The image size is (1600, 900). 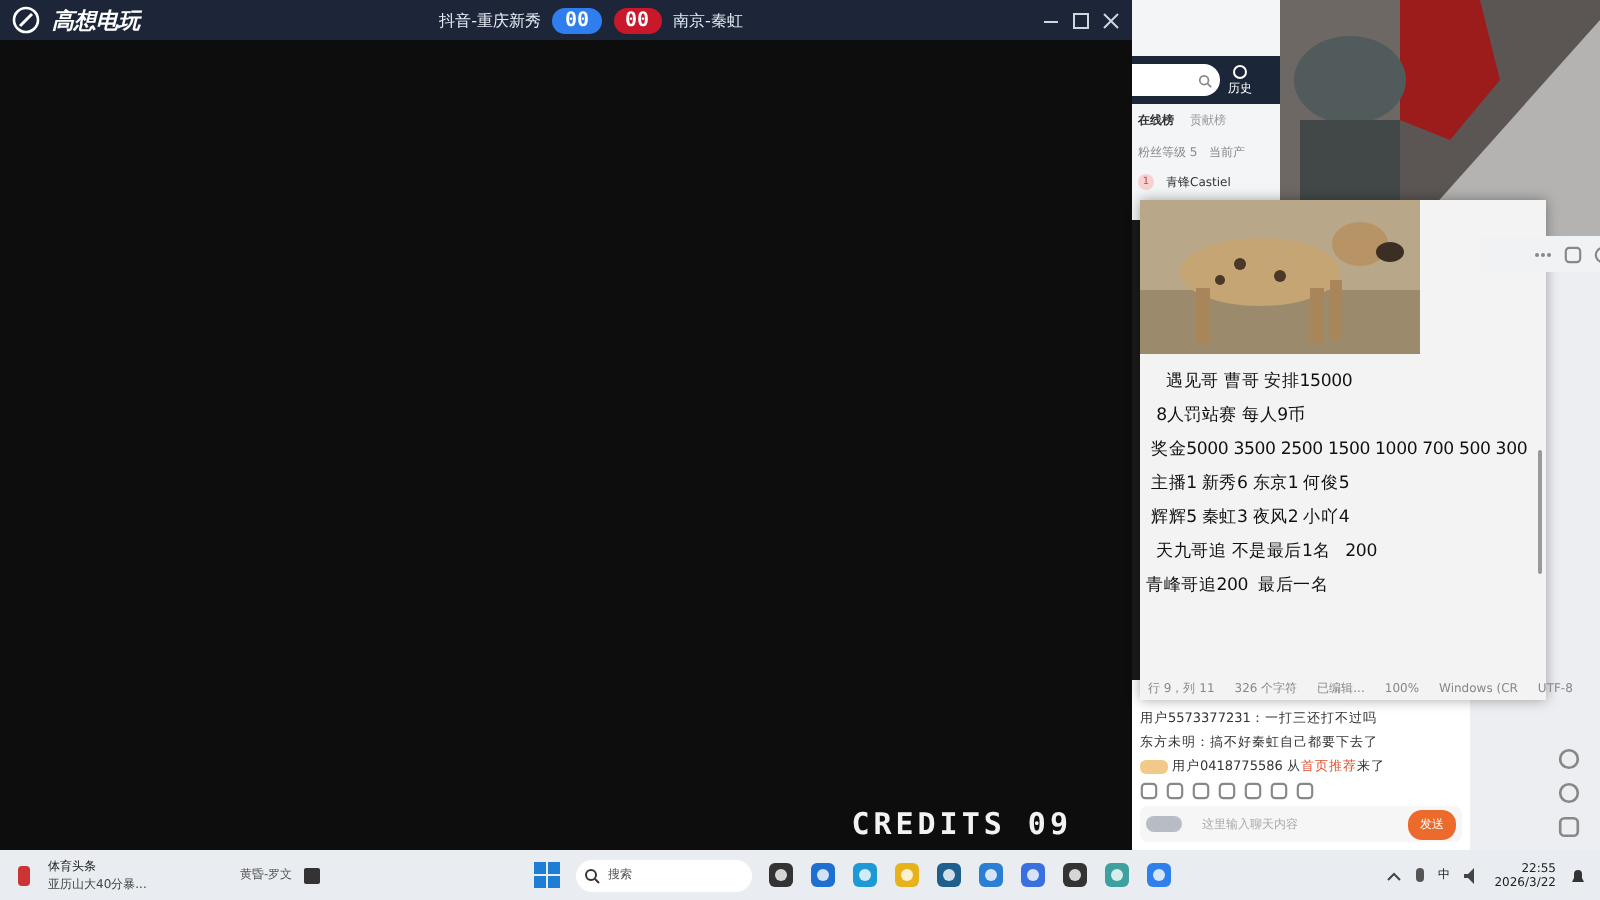 What do you see at coordinates (1250, 485) in the screenshot?
I see `text-line: 主播1 新秀6 东京1 何俊5` at bounding box center [1250, 485].